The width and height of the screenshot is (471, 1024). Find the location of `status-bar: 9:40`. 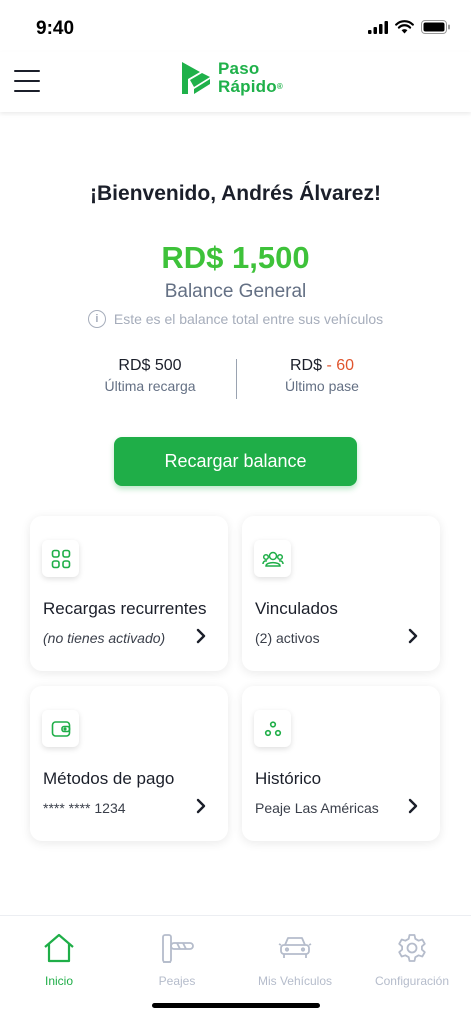

status-bar: 9:40 is located at coordinates (235, 26).